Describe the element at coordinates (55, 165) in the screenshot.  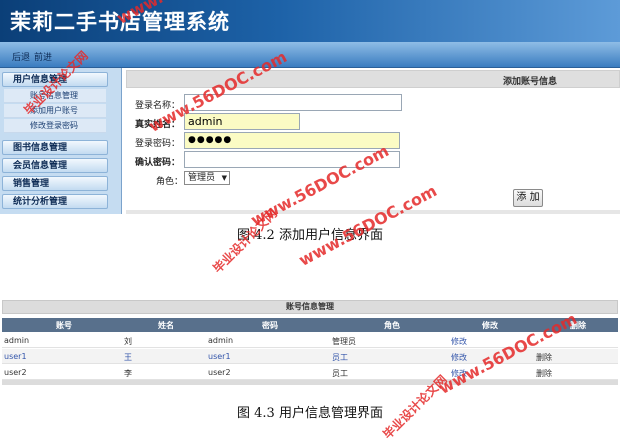
I see `sidebar-group-members: 会员信息管理` at that location.